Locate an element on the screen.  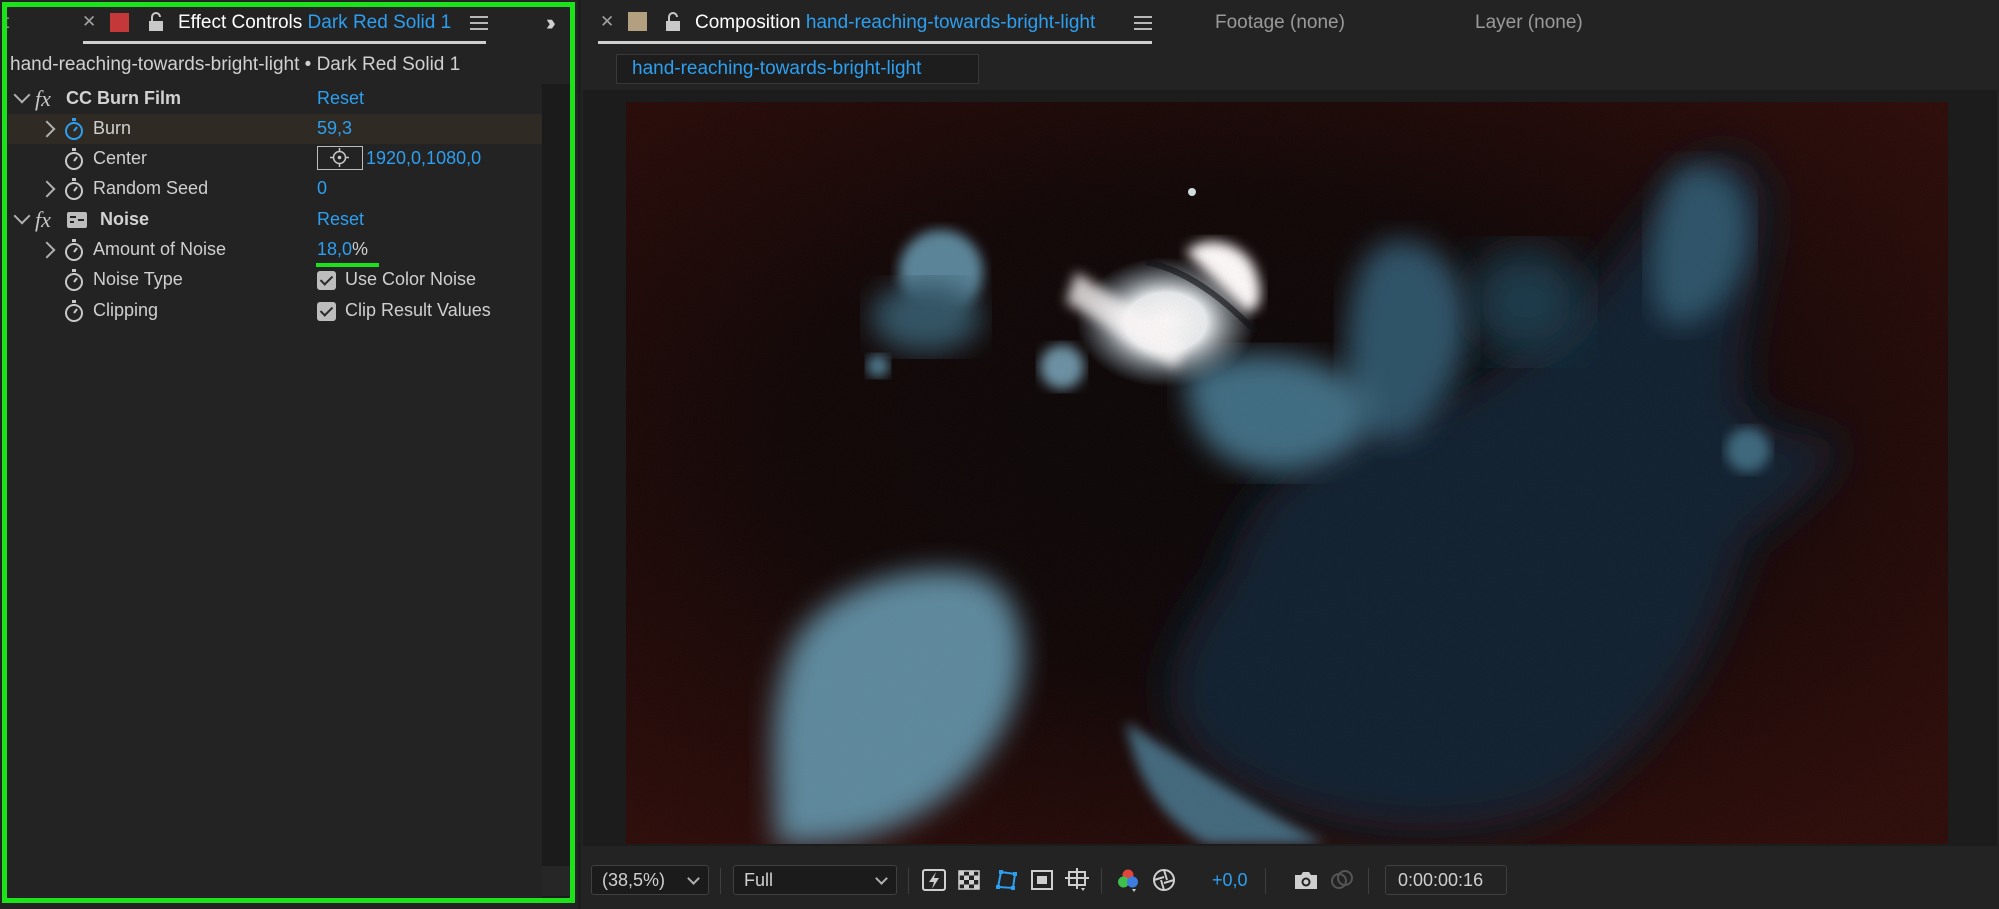
resolution-dropdown: Full is located at coordinates (815, 880).